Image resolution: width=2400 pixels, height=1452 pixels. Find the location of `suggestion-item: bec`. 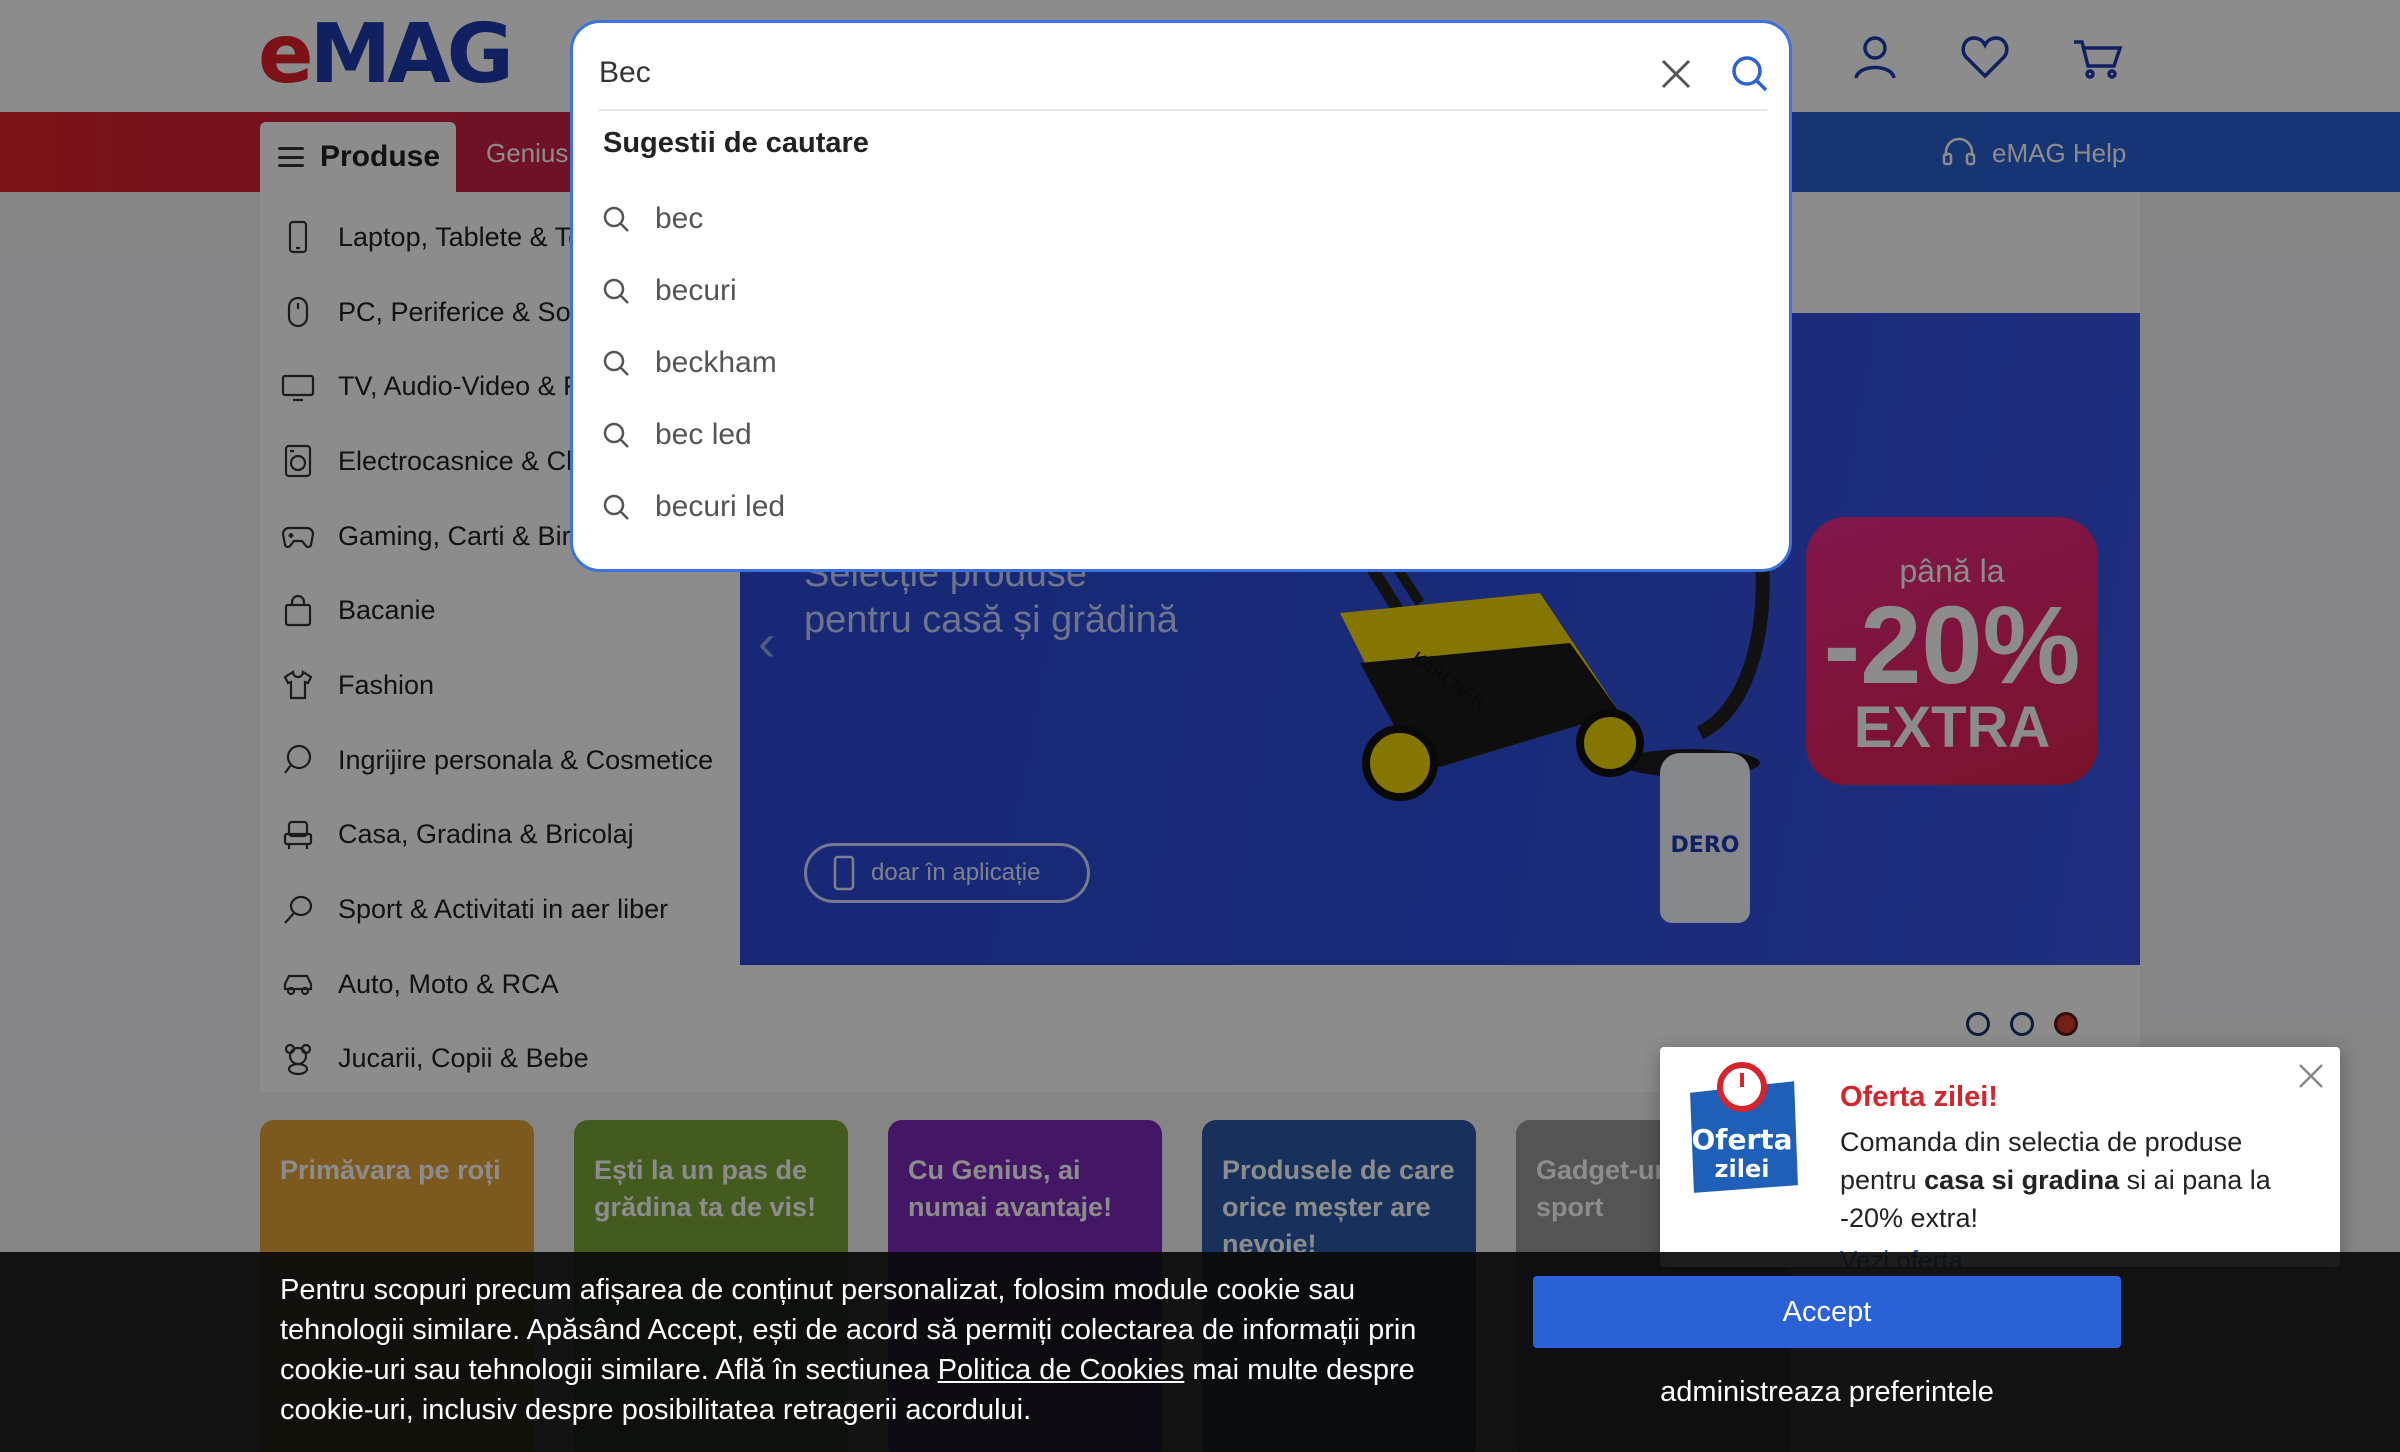

suggestion-item: bec is located at coordinates (1181, 219).